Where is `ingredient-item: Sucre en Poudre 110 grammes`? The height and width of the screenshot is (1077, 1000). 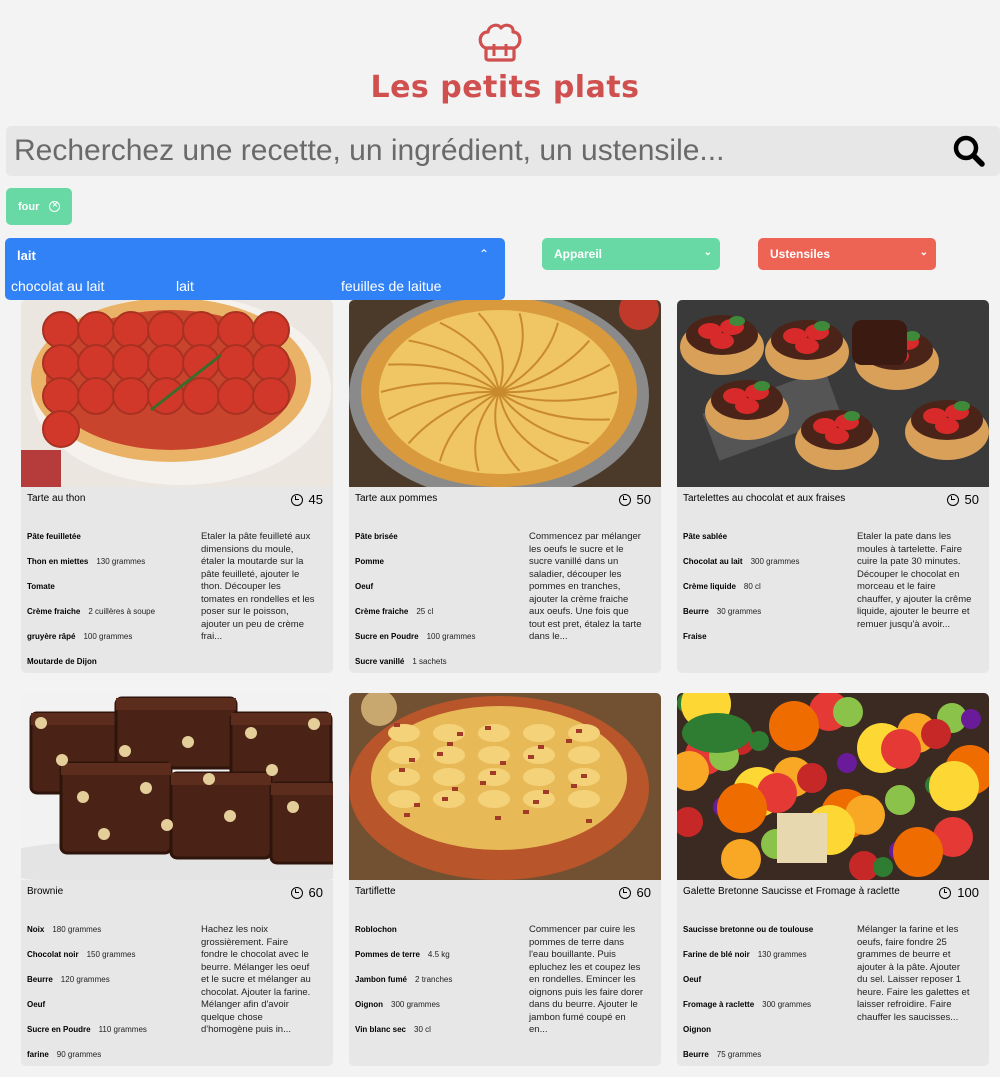
ingredient-item: Sucre en Poudre 110 grammes is located at coordinates (87, 1029).